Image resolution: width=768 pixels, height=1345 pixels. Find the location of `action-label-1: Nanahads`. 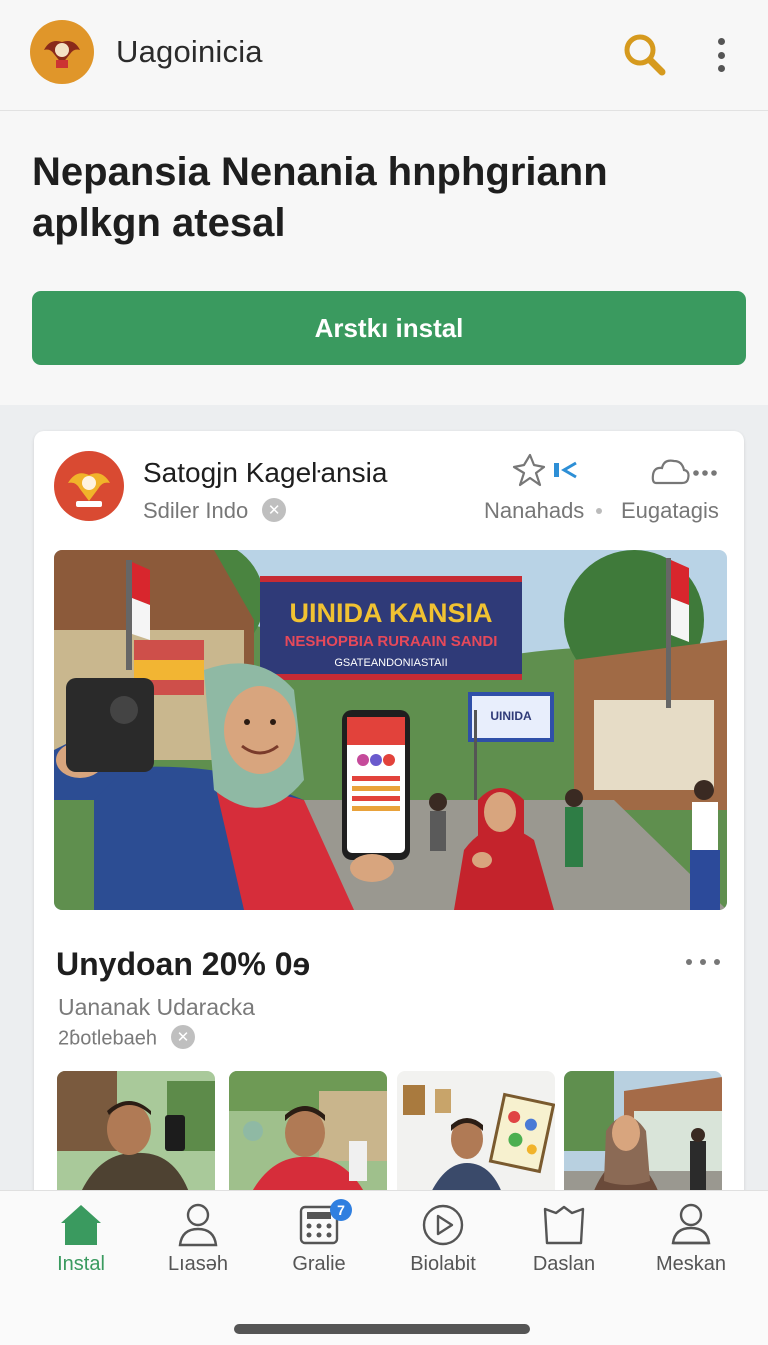

action-label-1: Nanahads is located at coordinates (534, 511).